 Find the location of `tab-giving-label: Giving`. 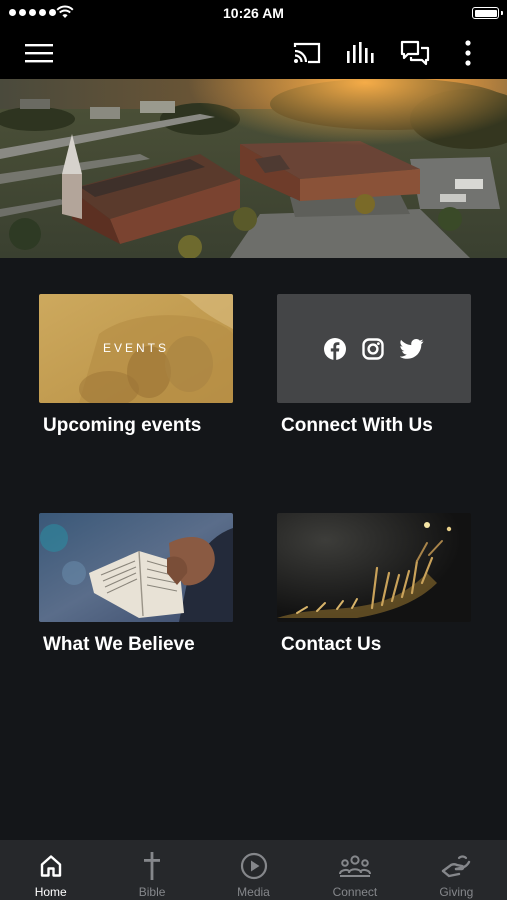

tab-giving-label: Giving is located at coordinates (456, 892).